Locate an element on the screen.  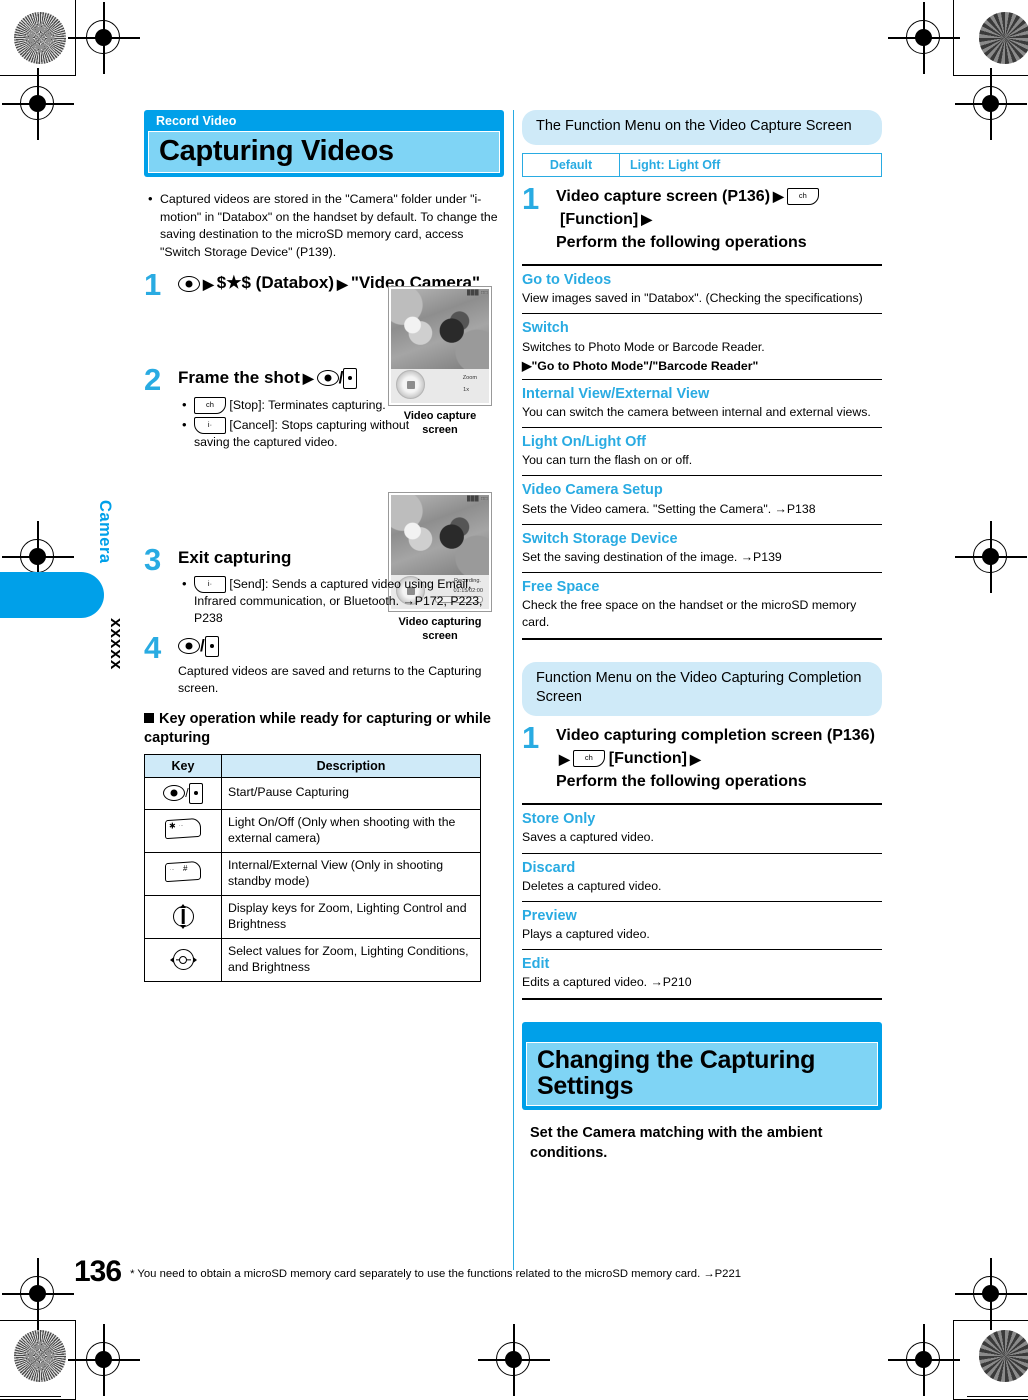
print-color-star-bottom-left is located at coordinates (40, 1356).